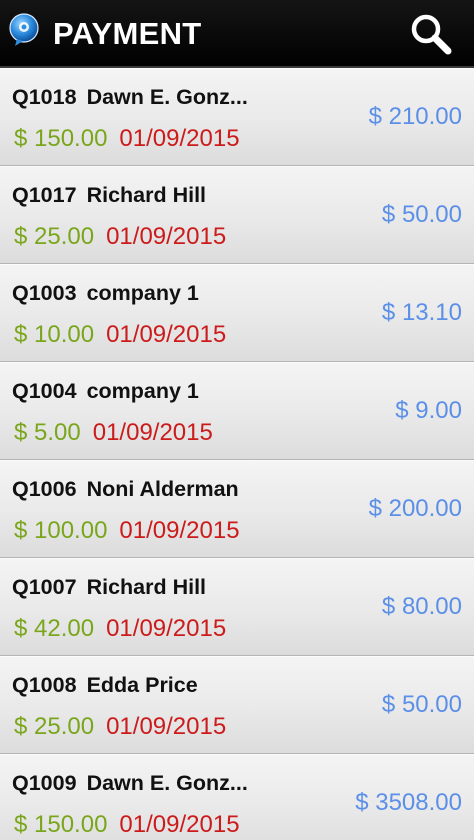 This screenshot has height=840, width=474. Describe the element at coordinates (421, 606) in the screenshot. I see `total-amount: $ 80.00` at that location.